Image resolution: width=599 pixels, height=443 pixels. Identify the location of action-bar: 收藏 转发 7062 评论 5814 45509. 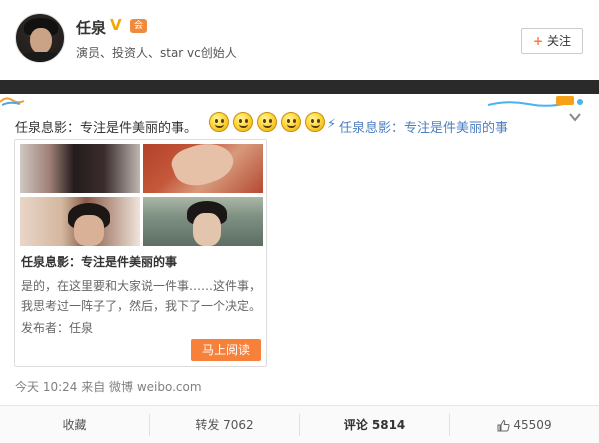
(299, 424).